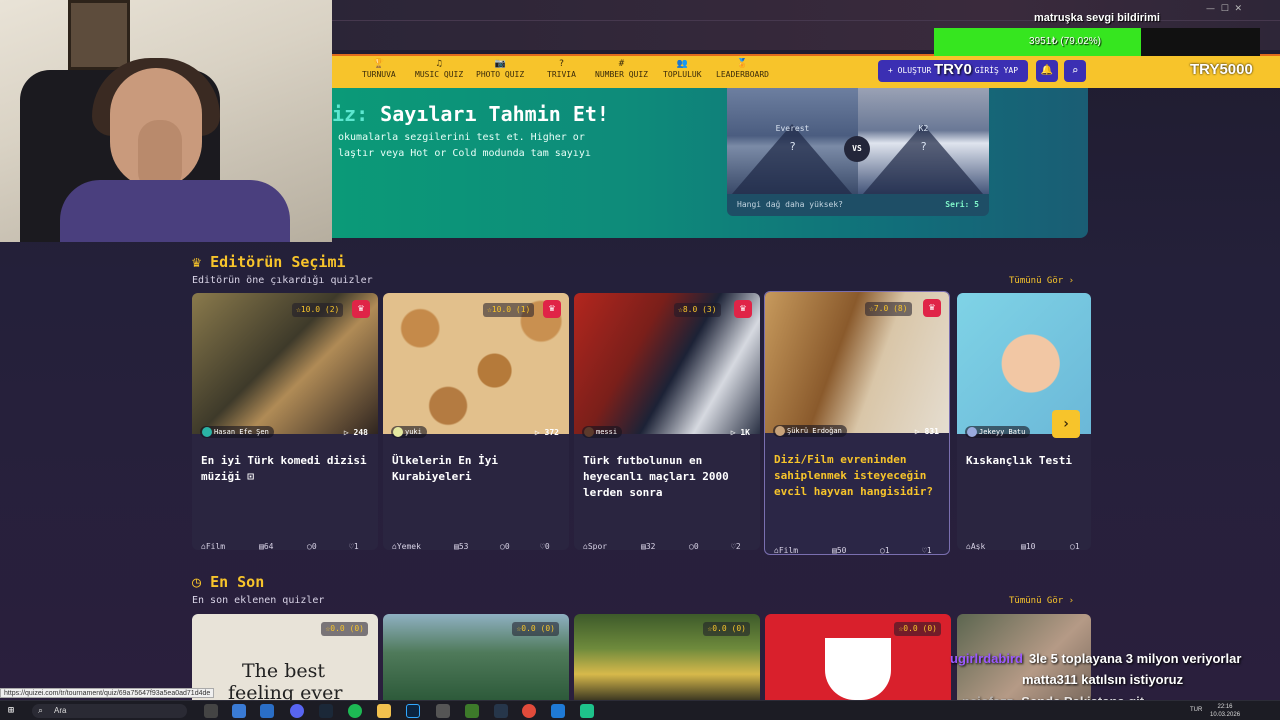 The image size is (1280, 720). Describe the element at coordinates (640, 710) in the screenshot. I see `windows-taskbar: ⊞ ⌕ Ara TUR 22:16 10.03.2026` at that location.